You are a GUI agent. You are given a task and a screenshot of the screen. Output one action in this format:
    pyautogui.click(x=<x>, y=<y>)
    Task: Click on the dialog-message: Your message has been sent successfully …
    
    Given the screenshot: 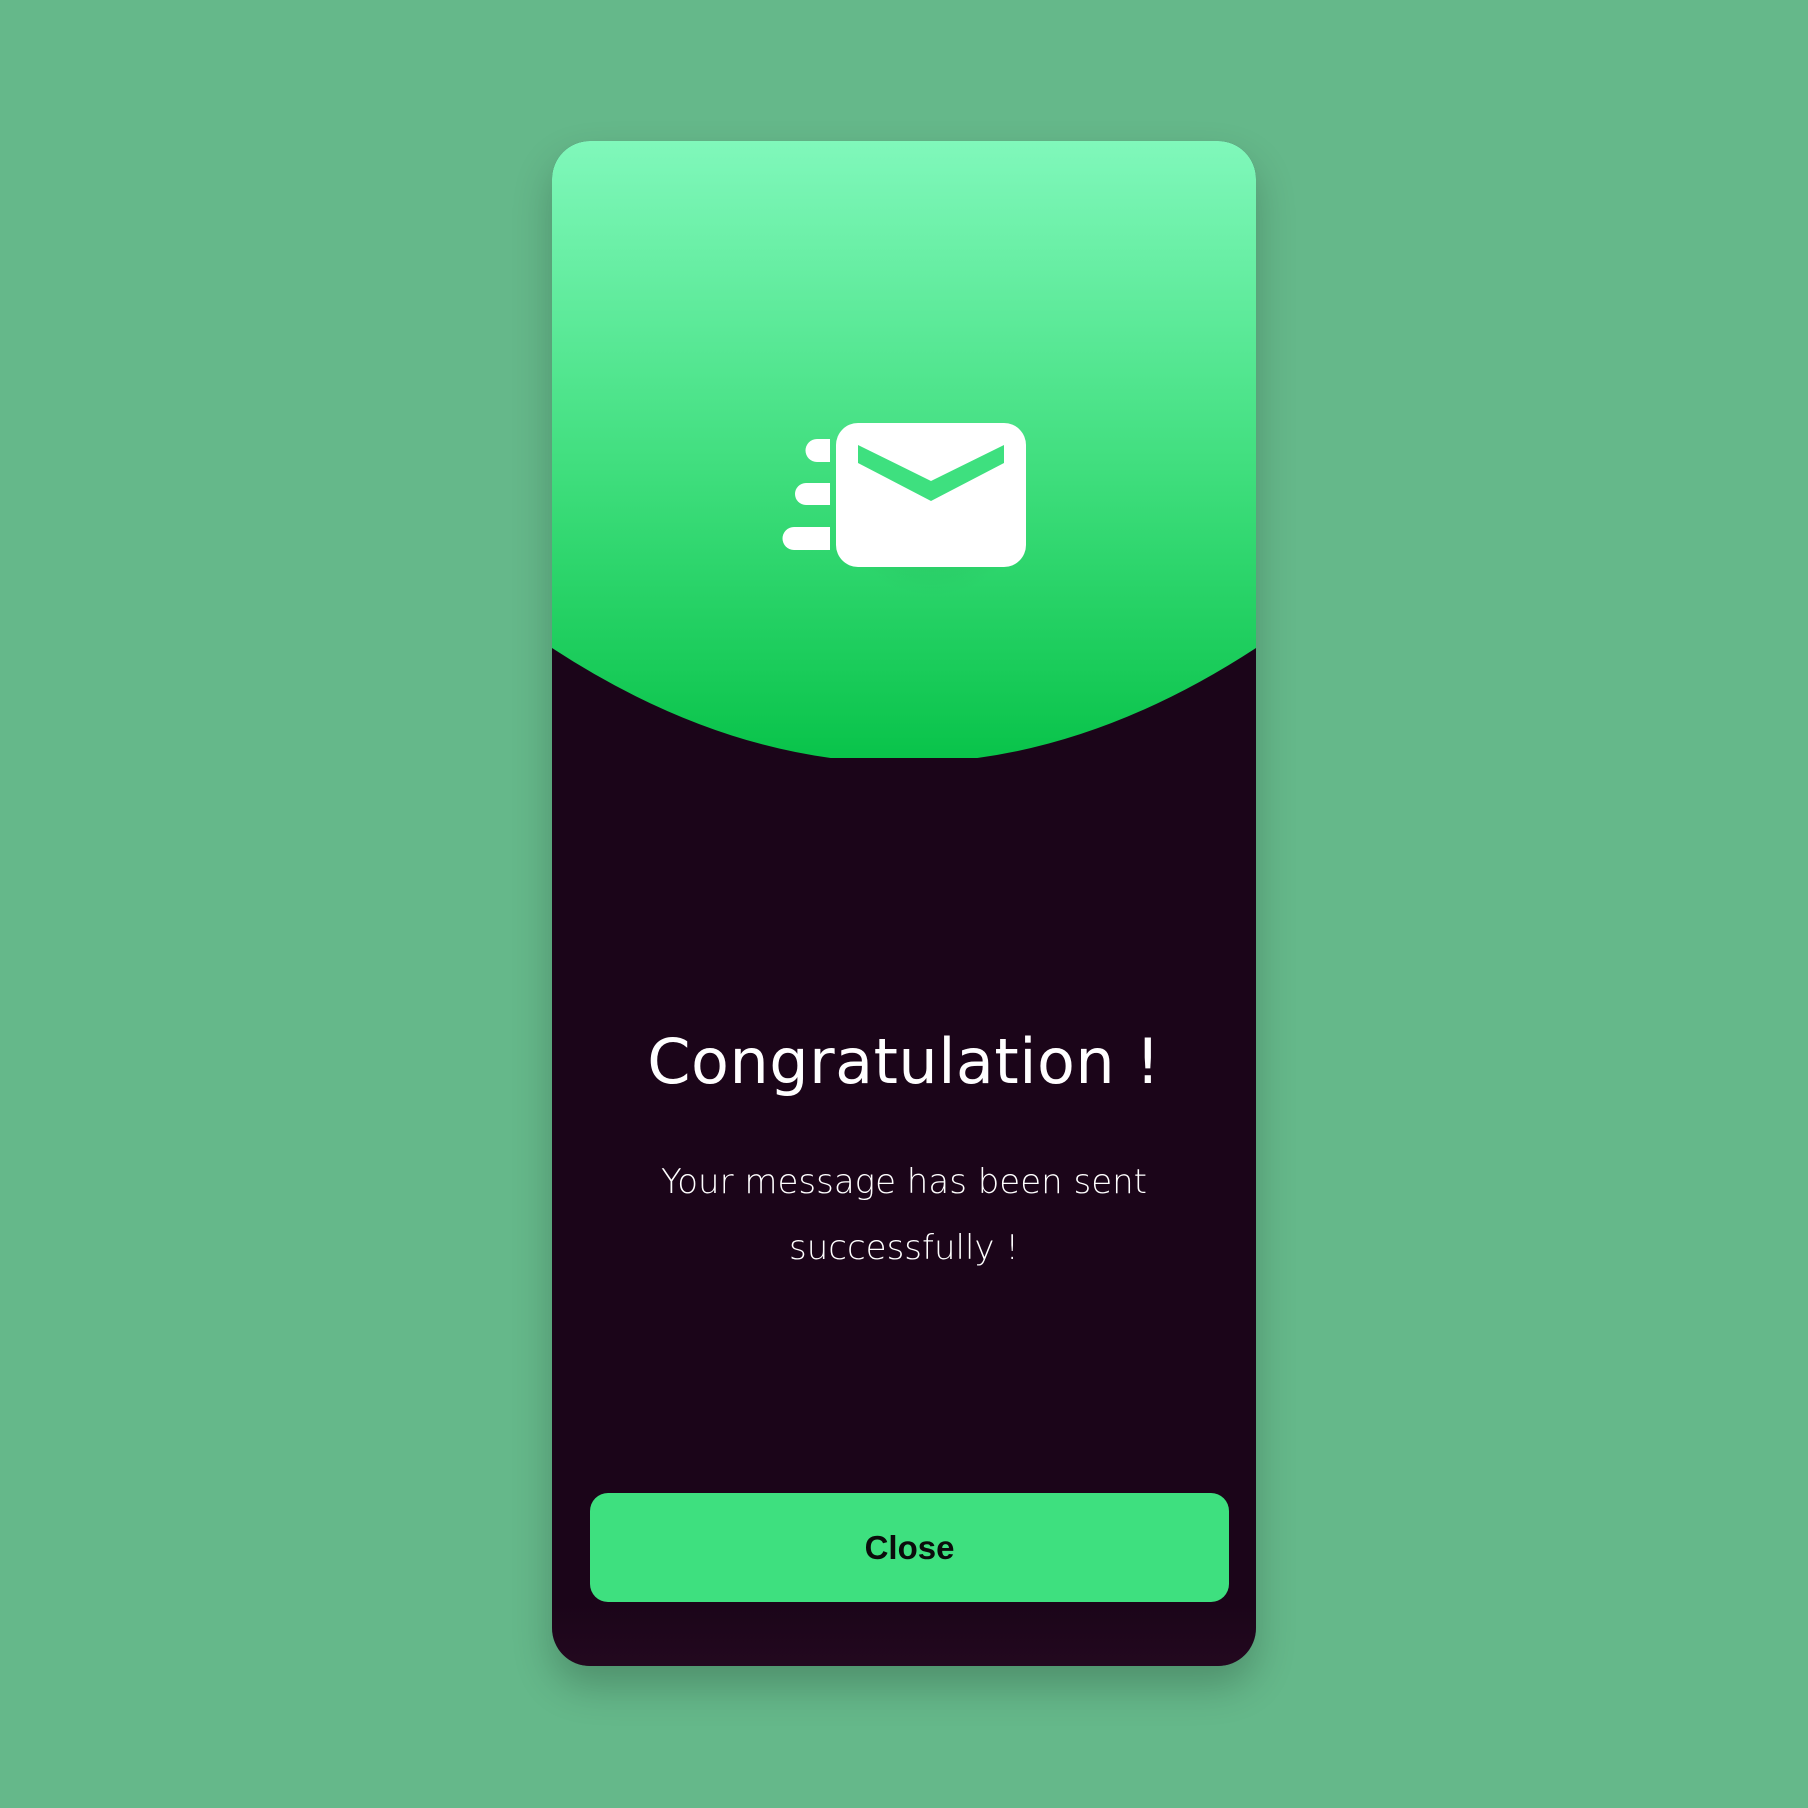 What is the action you would take?
    pyautogui.click(x=903, y=1215)
    